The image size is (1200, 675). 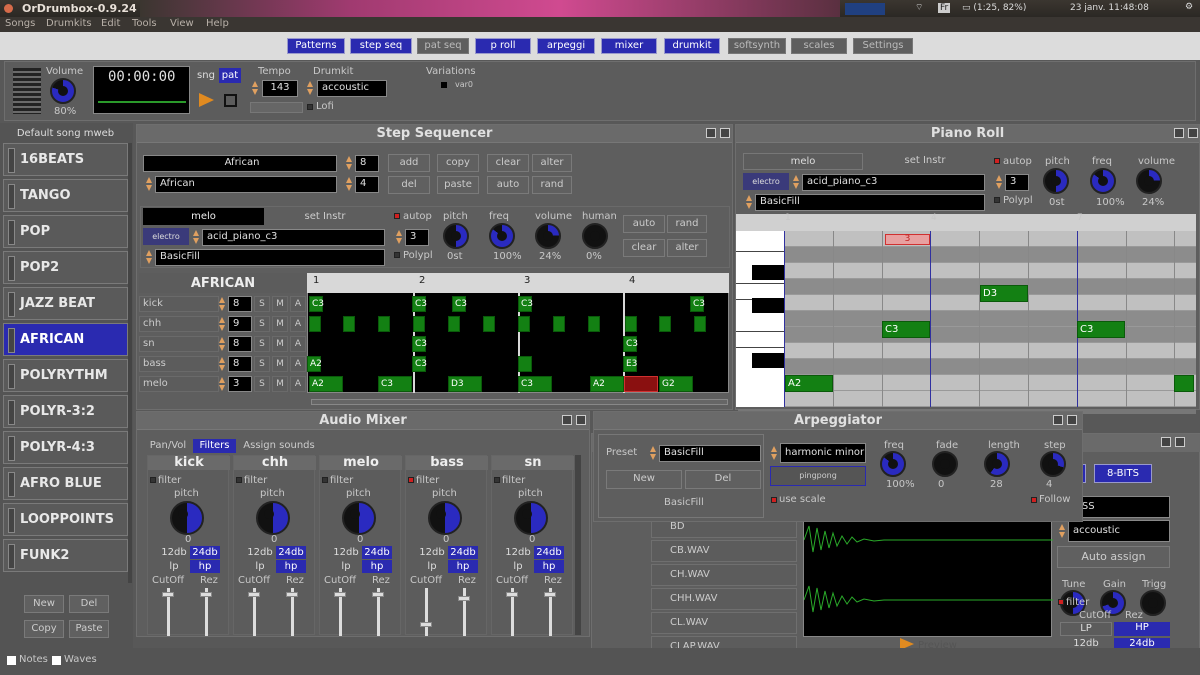 I want to click on mixer-tab-assign-sounds: Assign sounds, so click(x=279, y=446).